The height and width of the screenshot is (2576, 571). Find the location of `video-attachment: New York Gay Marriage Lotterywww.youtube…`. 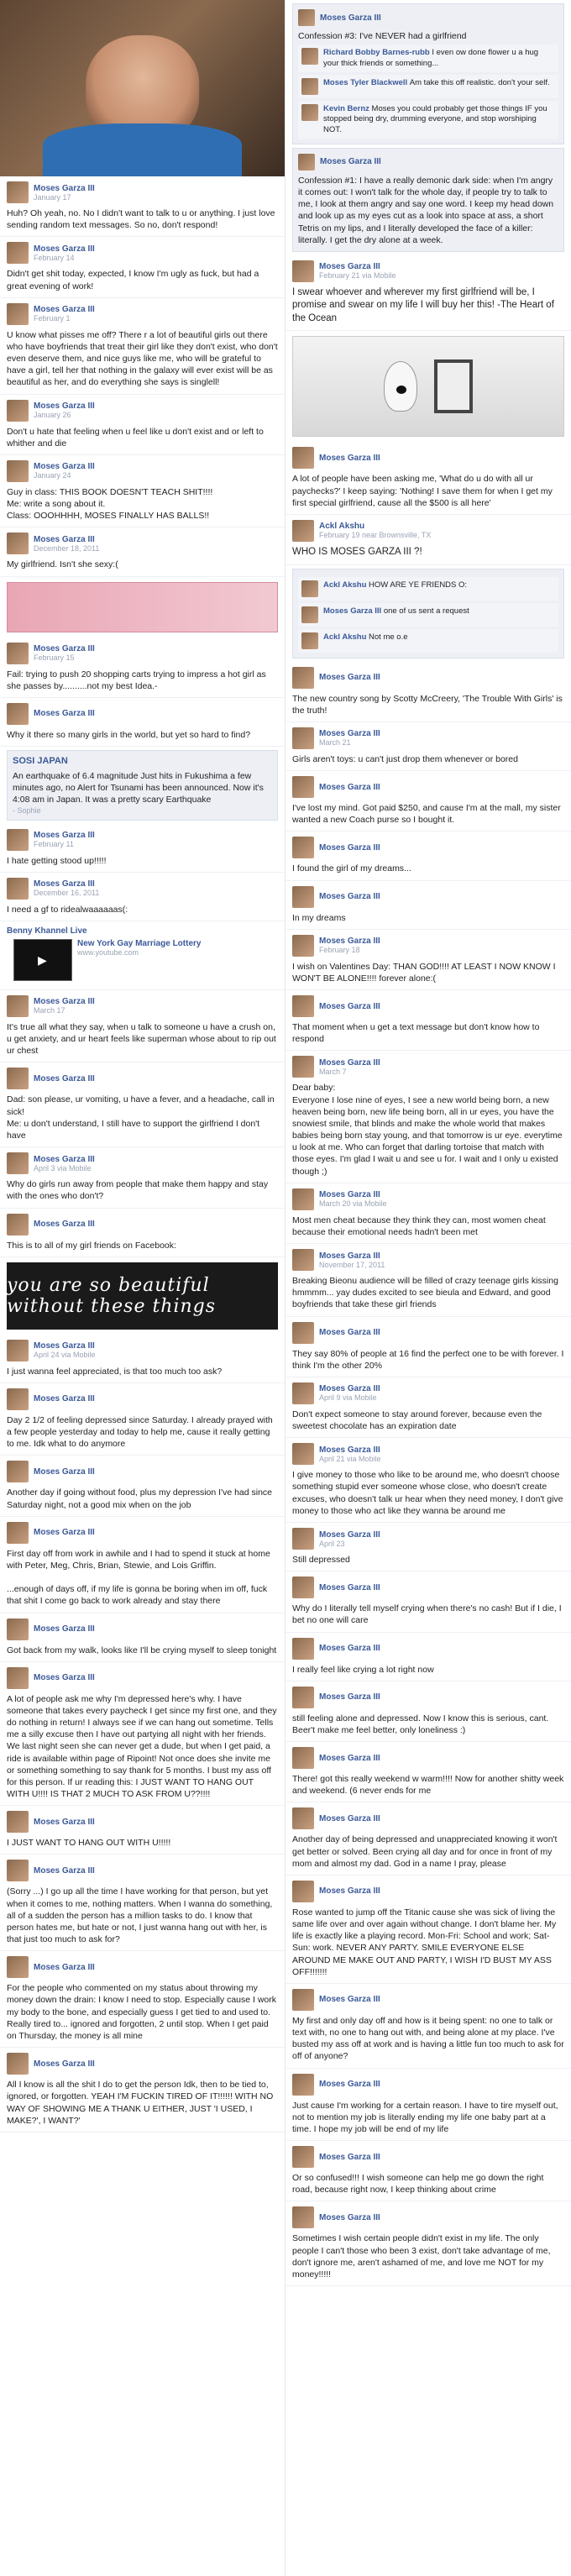

video-attachment: New York Gay Marriage Lotterywww.youtube… is located at coordinates (142, 959).